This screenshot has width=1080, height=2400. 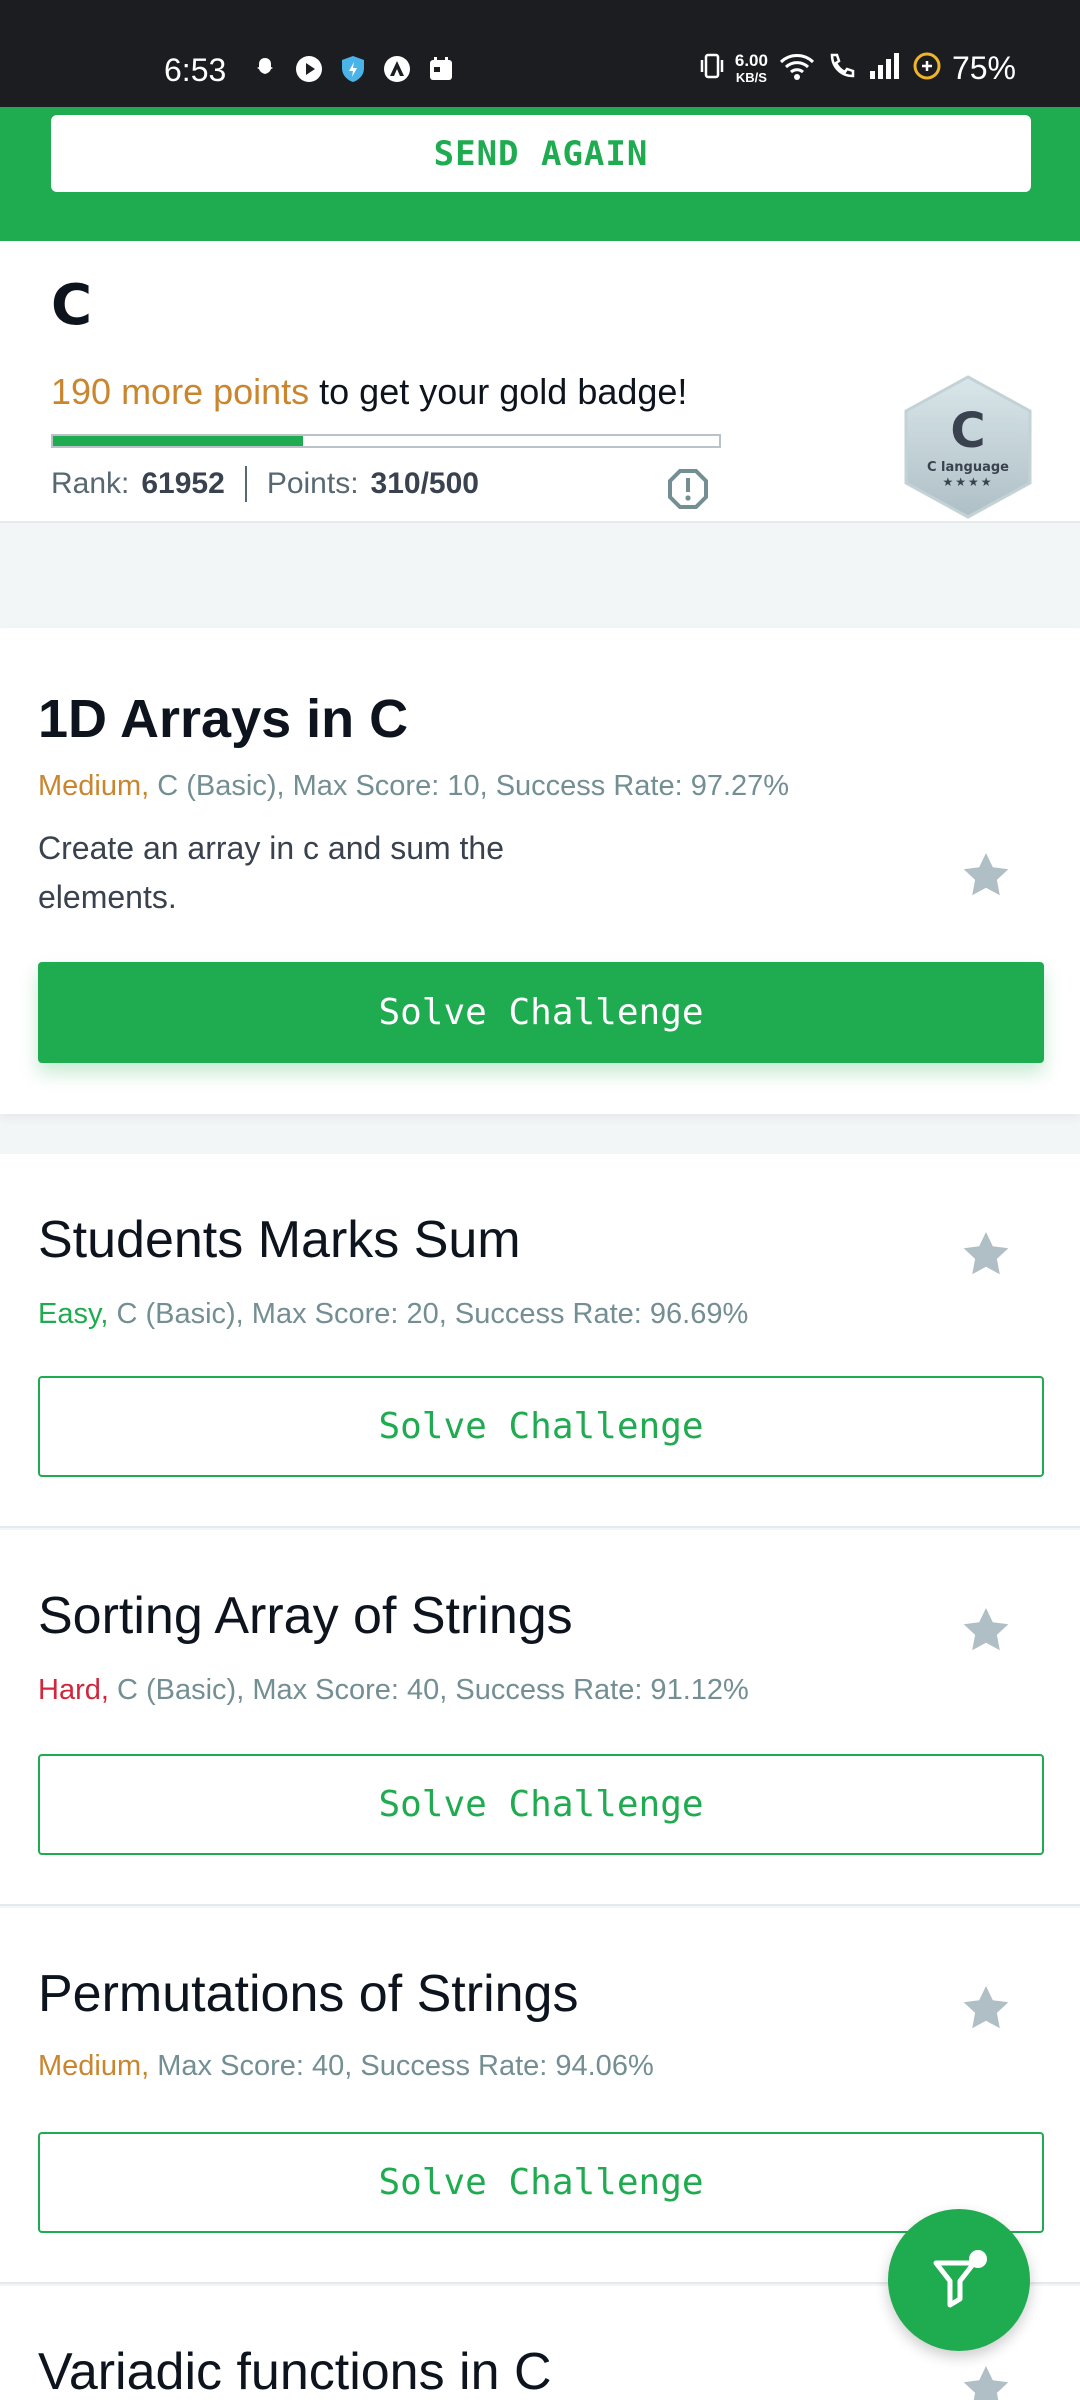 What do you see at coordinates (90, 483) in the screenshot?
I see `rank-label: Rank:` at bounding box center [90, 483].